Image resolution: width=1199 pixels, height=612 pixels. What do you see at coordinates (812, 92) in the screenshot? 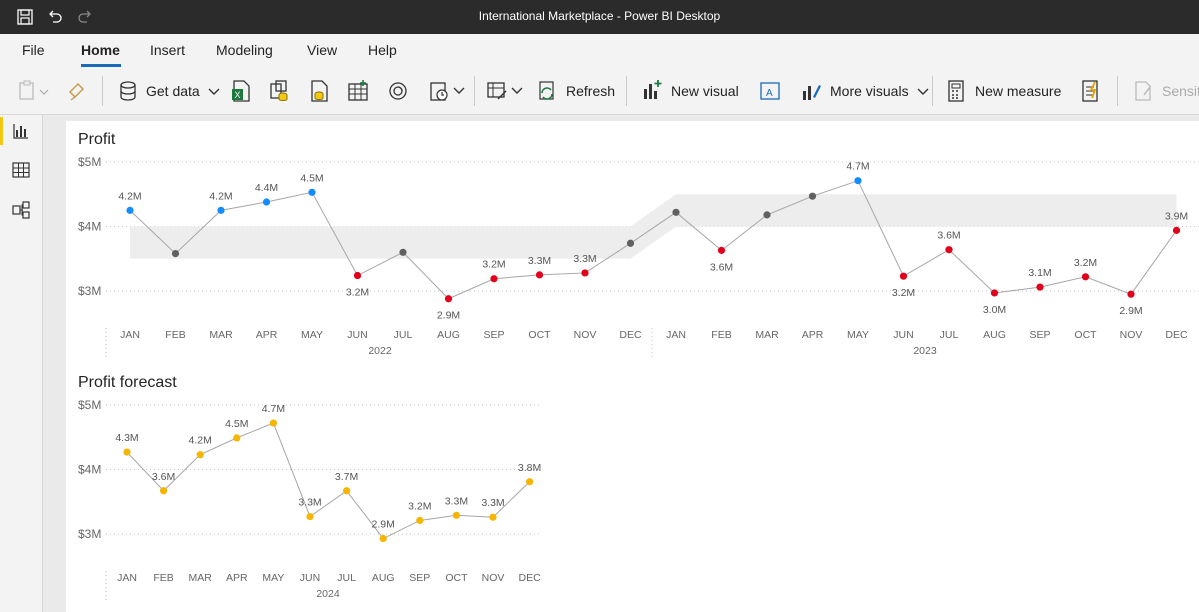
I see `more-visuals-icon` at bounding box center [812, 92].